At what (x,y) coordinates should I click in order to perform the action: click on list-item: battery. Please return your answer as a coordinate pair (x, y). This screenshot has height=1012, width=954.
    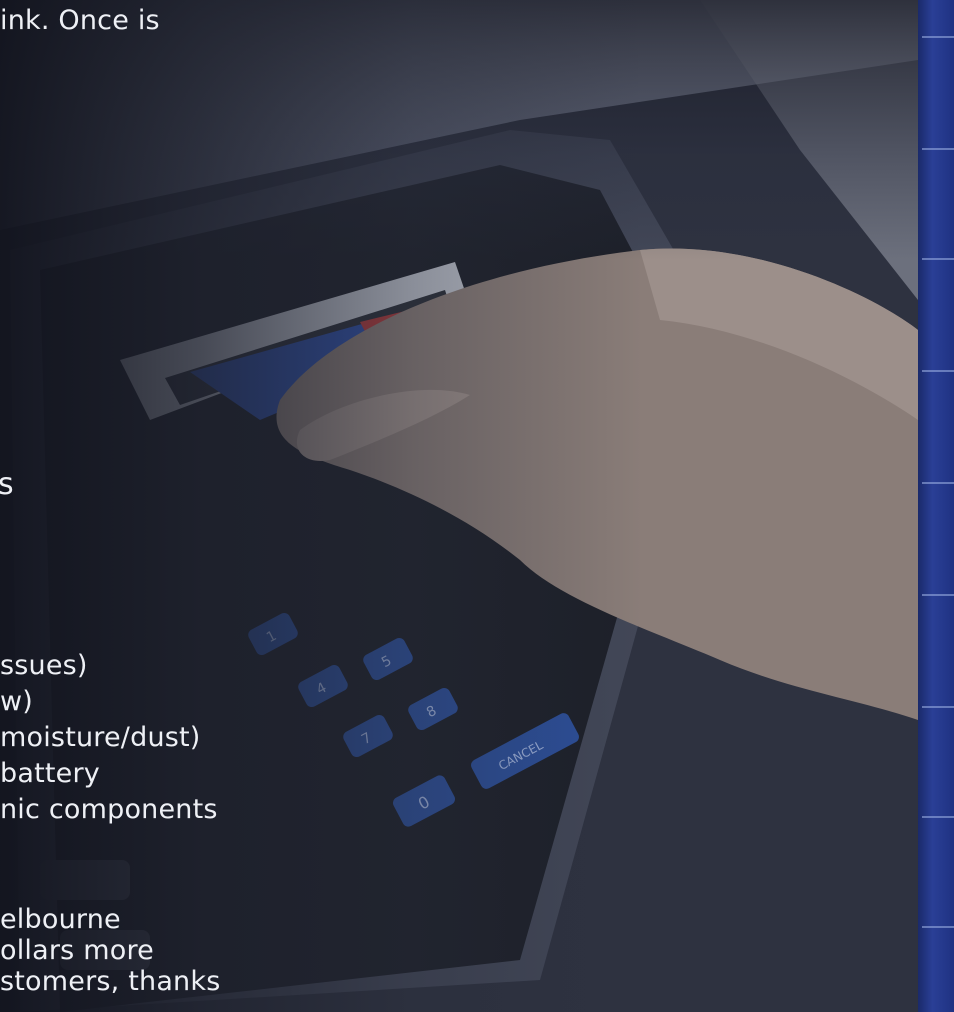
    Looking at the image, I should click on (50, 773).